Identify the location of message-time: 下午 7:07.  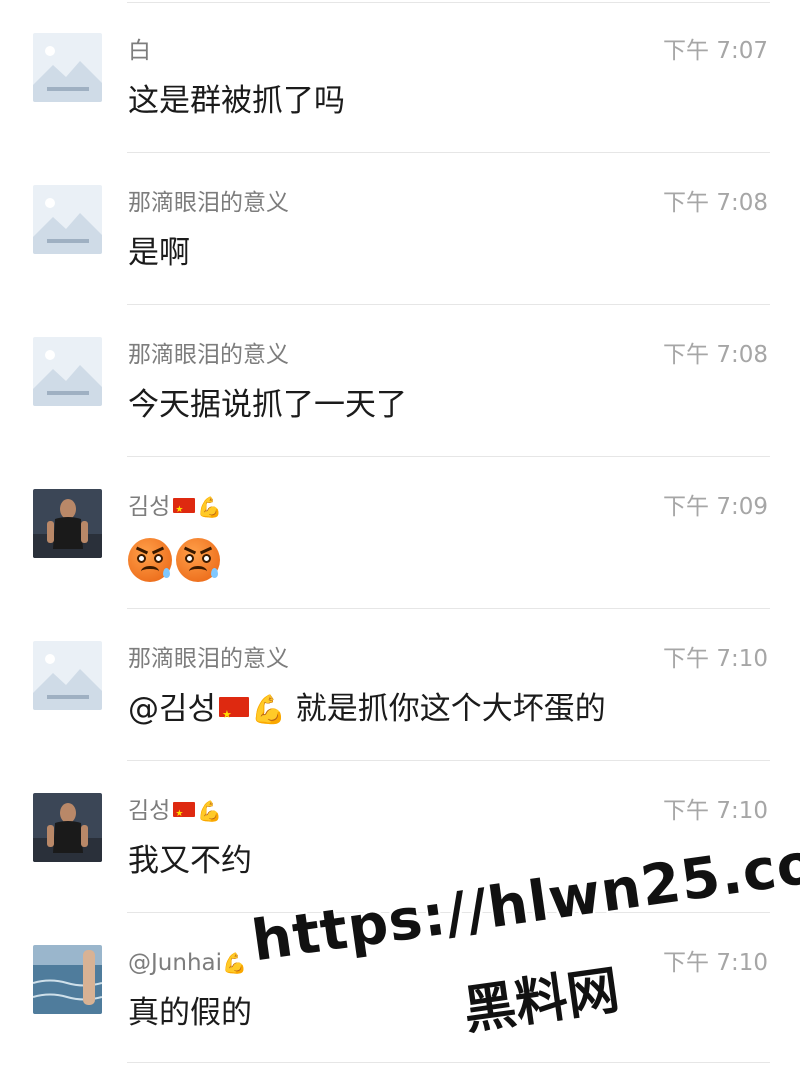
(715, 51).